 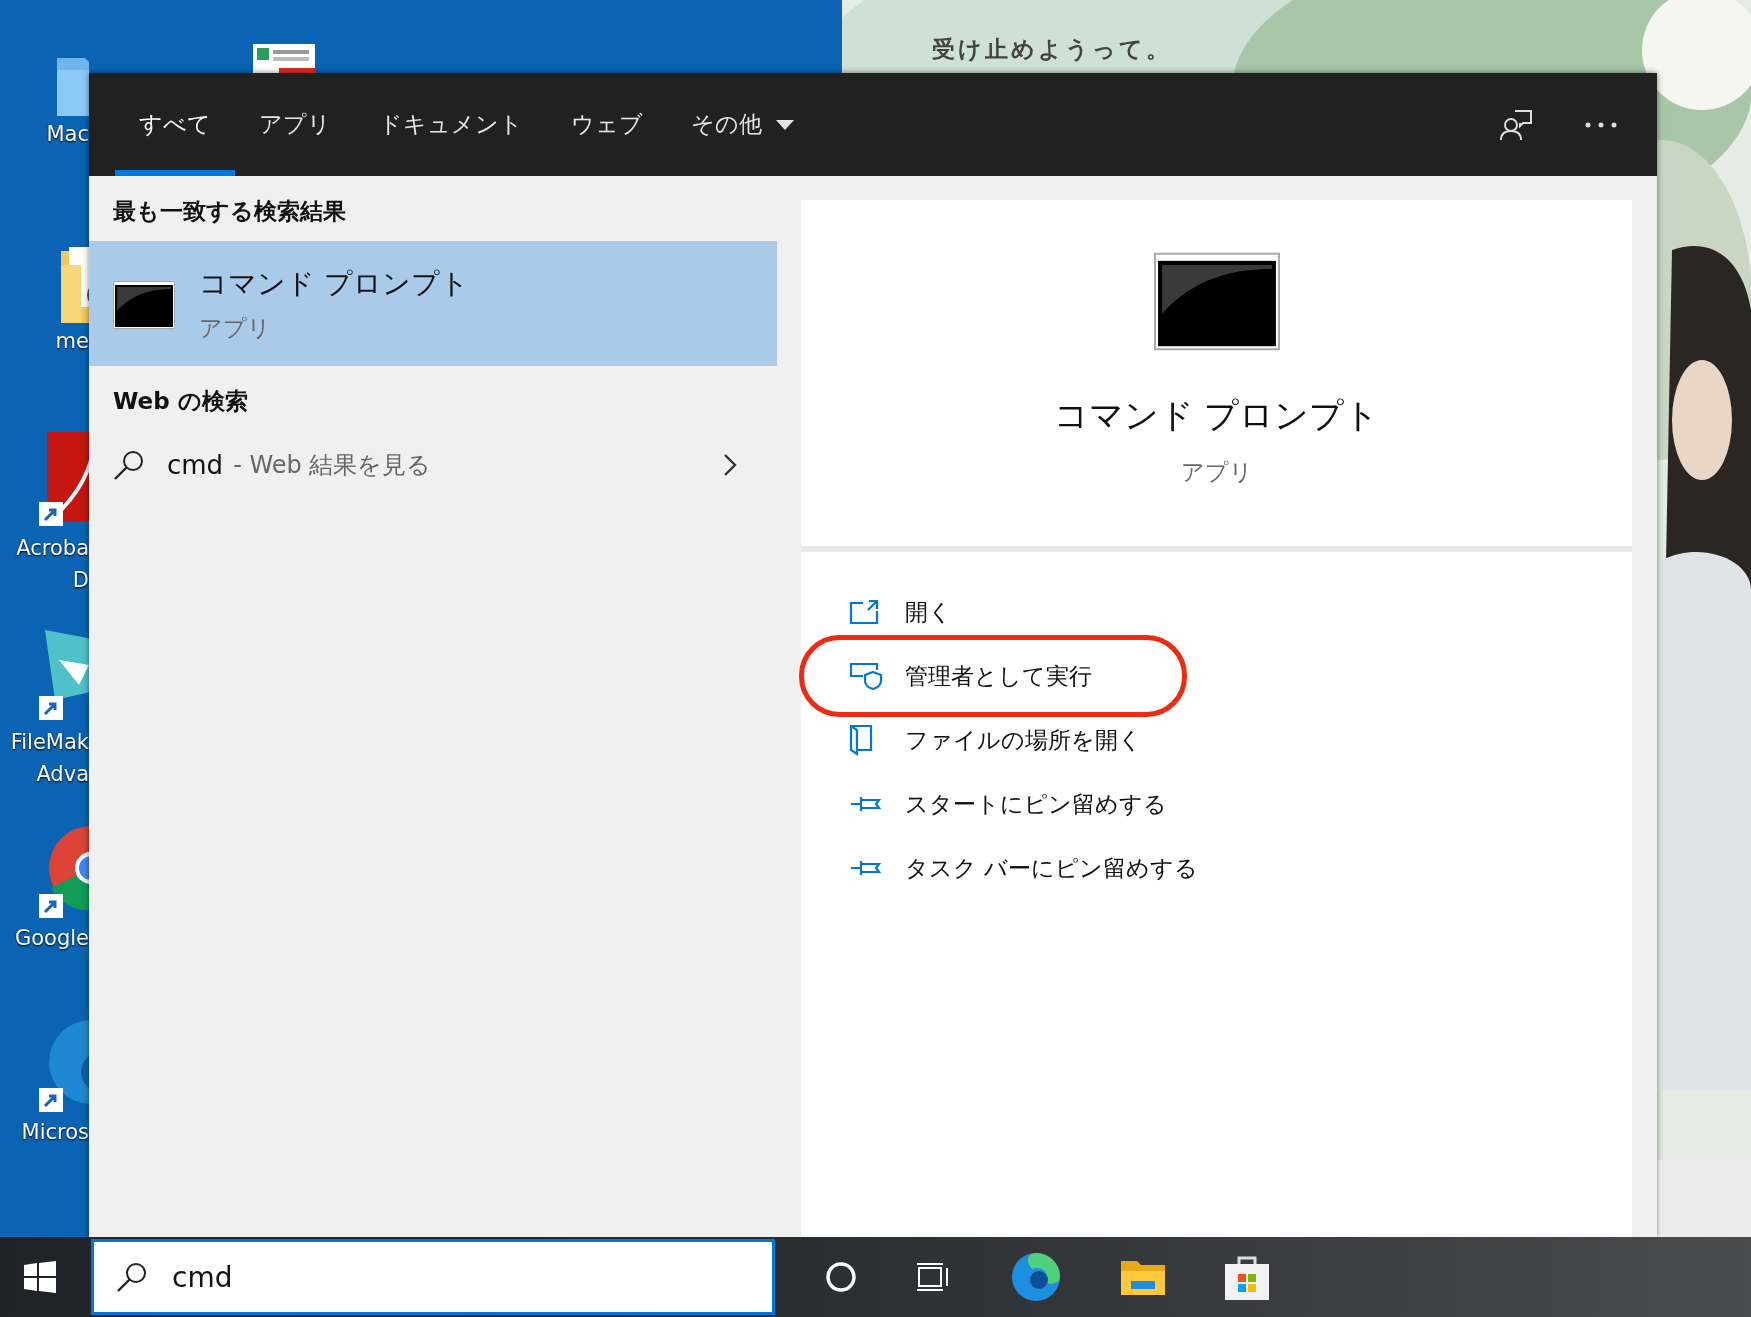 I want to click on filter-tab: ウェブ, so click(x=607, y=124).